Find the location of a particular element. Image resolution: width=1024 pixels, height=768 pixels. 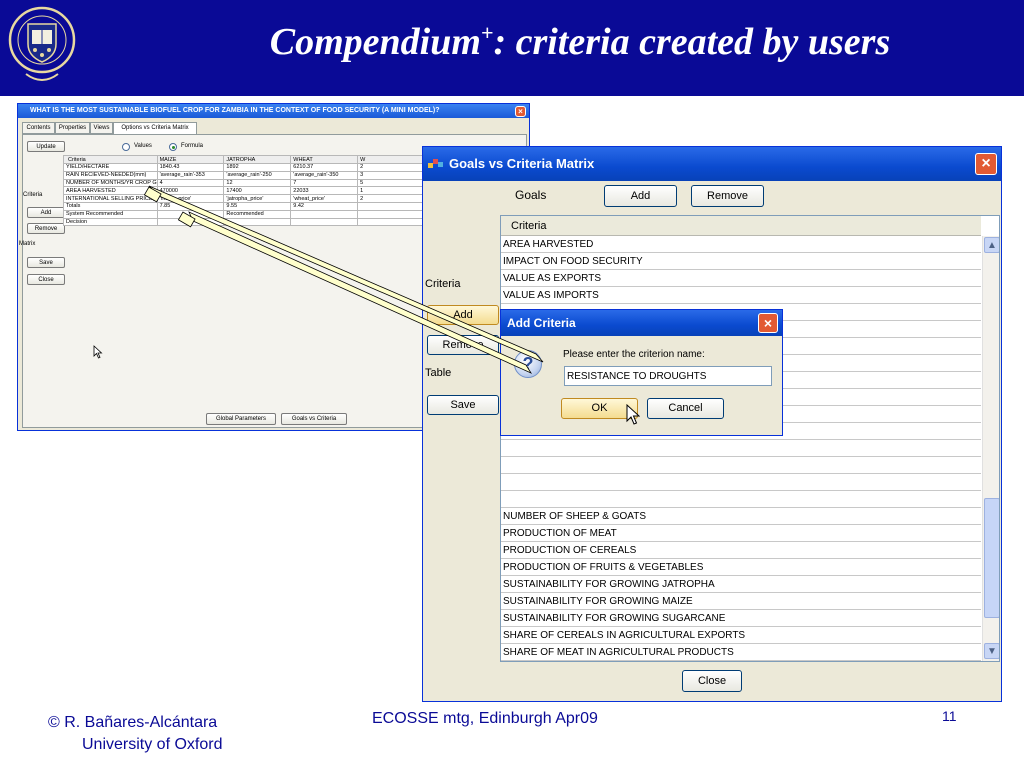

table-cell: 1892 is located at coordinates (257, 167).